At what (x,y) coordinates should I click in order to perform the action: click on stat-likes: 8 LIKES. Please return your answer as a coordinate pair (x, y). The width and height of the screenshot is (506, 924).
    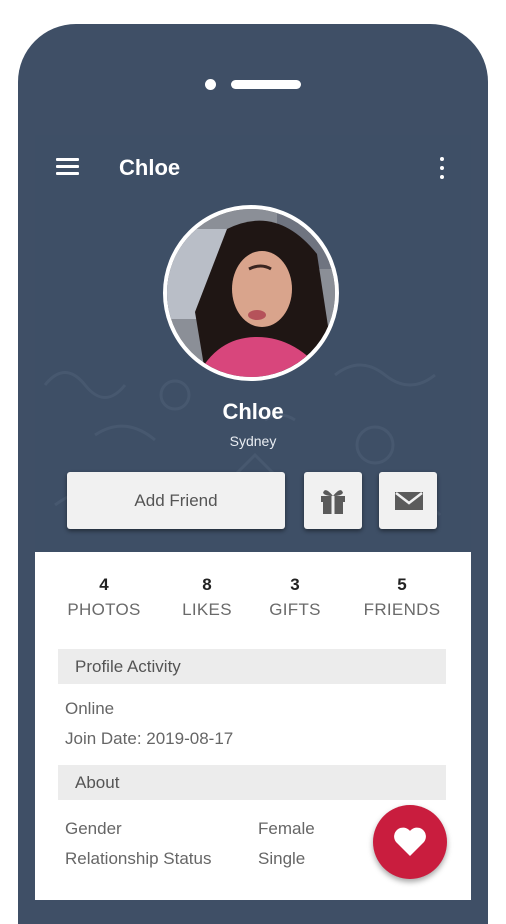
    Looking at the image, I should click on (207, 597).